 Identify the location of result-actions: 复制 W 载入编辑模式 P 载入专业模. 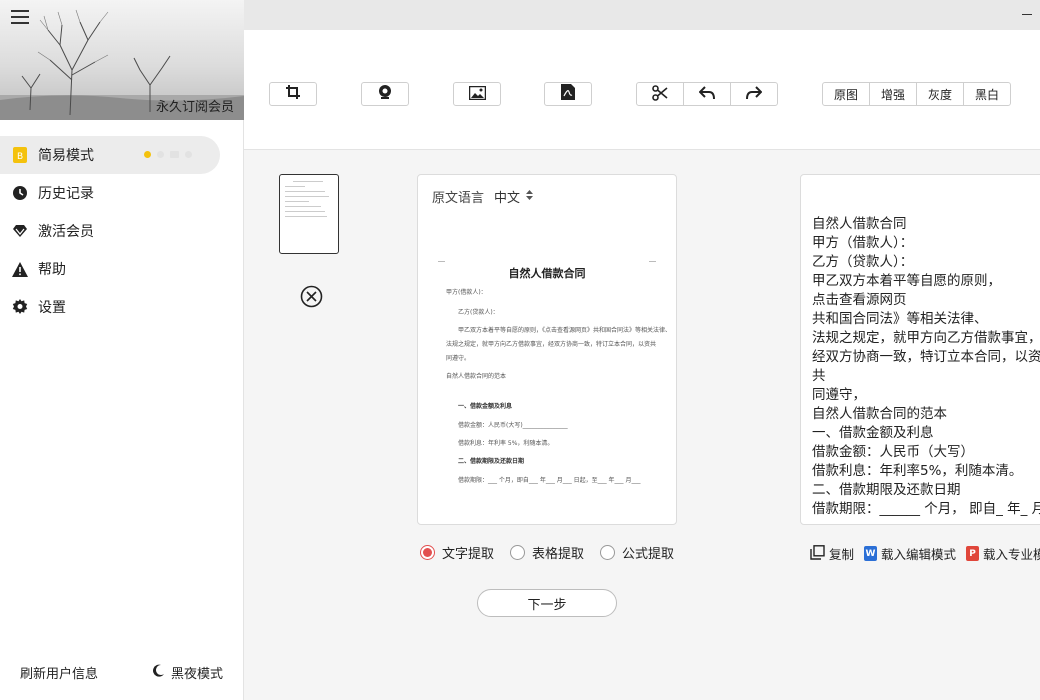
(925, 553).